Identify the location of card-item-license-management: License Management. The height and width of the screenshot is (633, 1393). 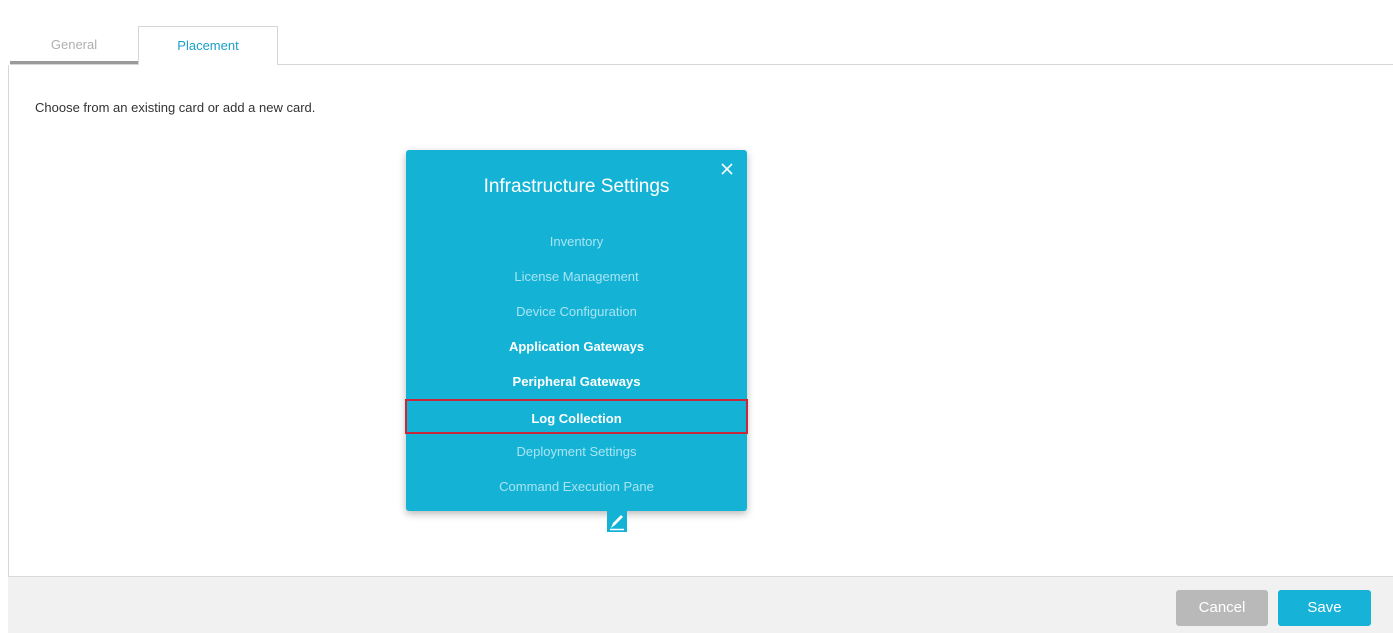
(576, 276).